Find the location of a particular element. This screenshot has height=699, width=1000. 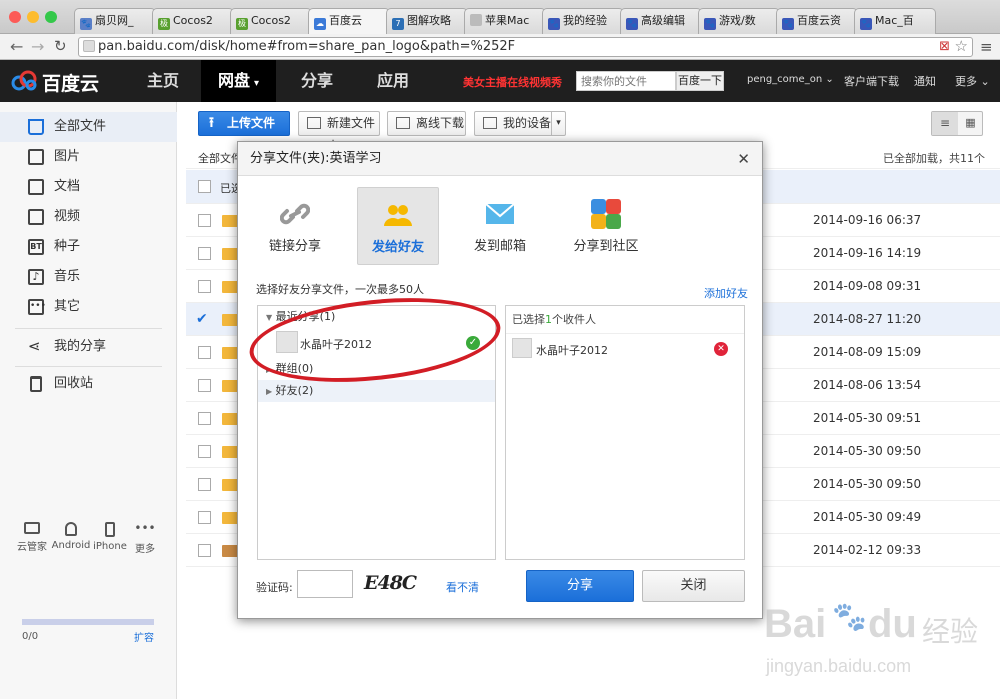

briefcase-icon is located at coordinates (230, 551).